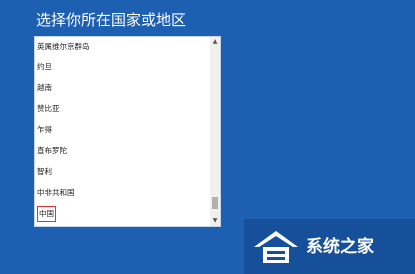  What do you see at coordinates (122, 151) in the screenshot?
I see `list-item: 直布罗陀` at bounding box center [122, 151].